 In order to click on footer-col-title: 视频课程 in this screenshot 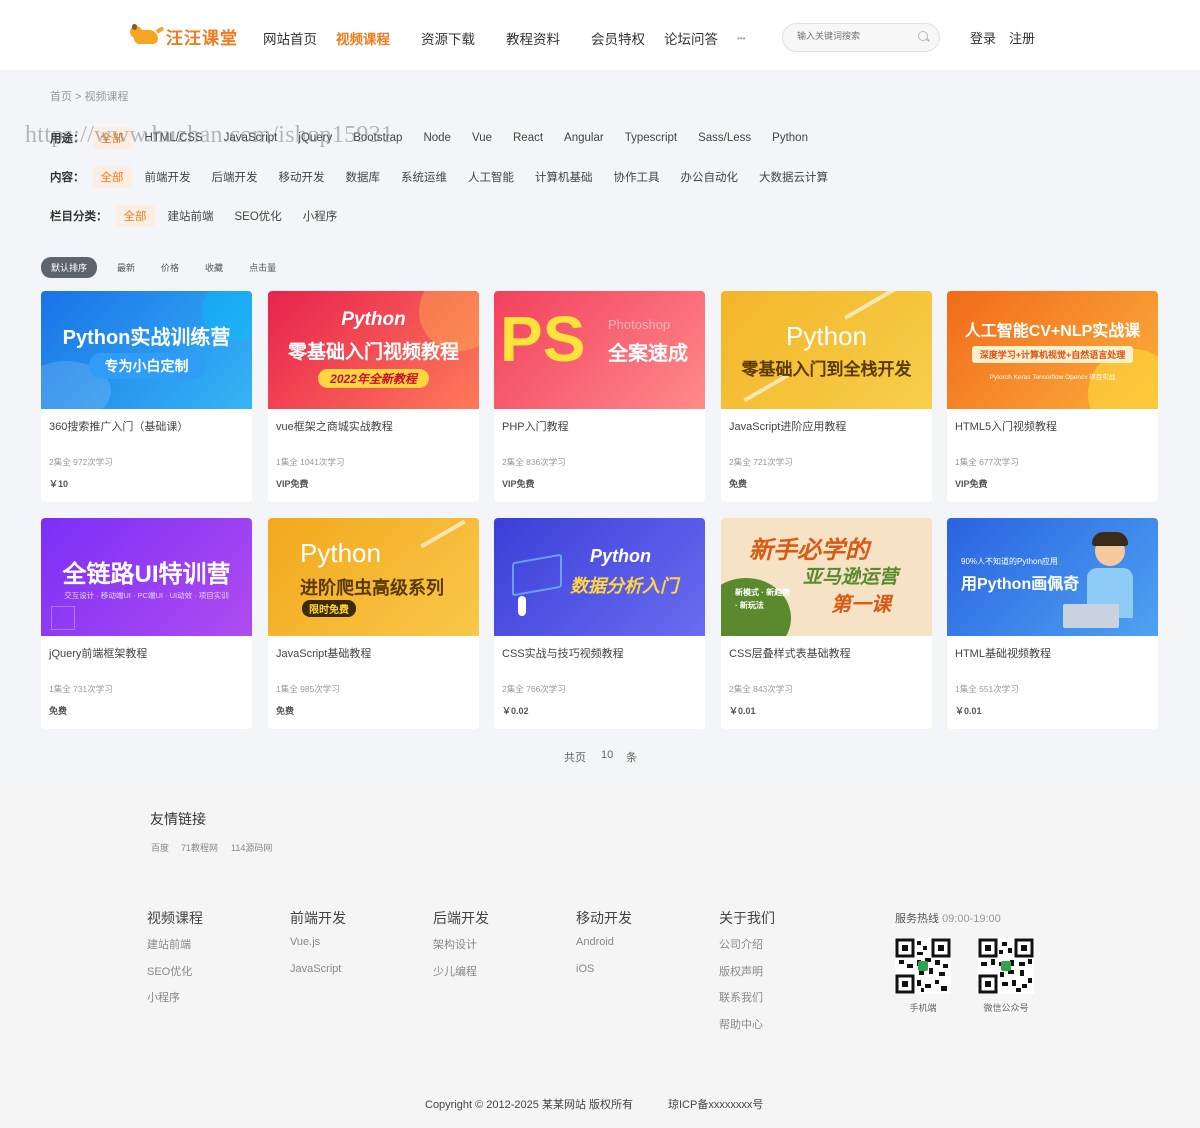, I will do `click(175, 918)`.